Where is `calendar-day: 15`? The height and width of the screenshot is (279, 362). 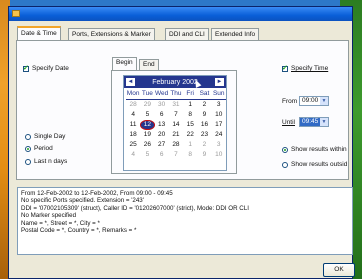
calendar-day: 15 is located at coordinates (190, 125).